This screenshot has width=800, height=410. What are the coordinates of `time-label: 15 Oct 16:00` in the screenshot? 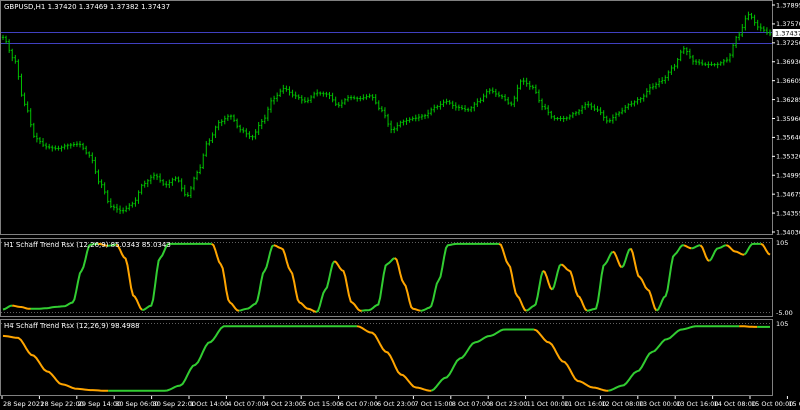 It's located at (794, 404).